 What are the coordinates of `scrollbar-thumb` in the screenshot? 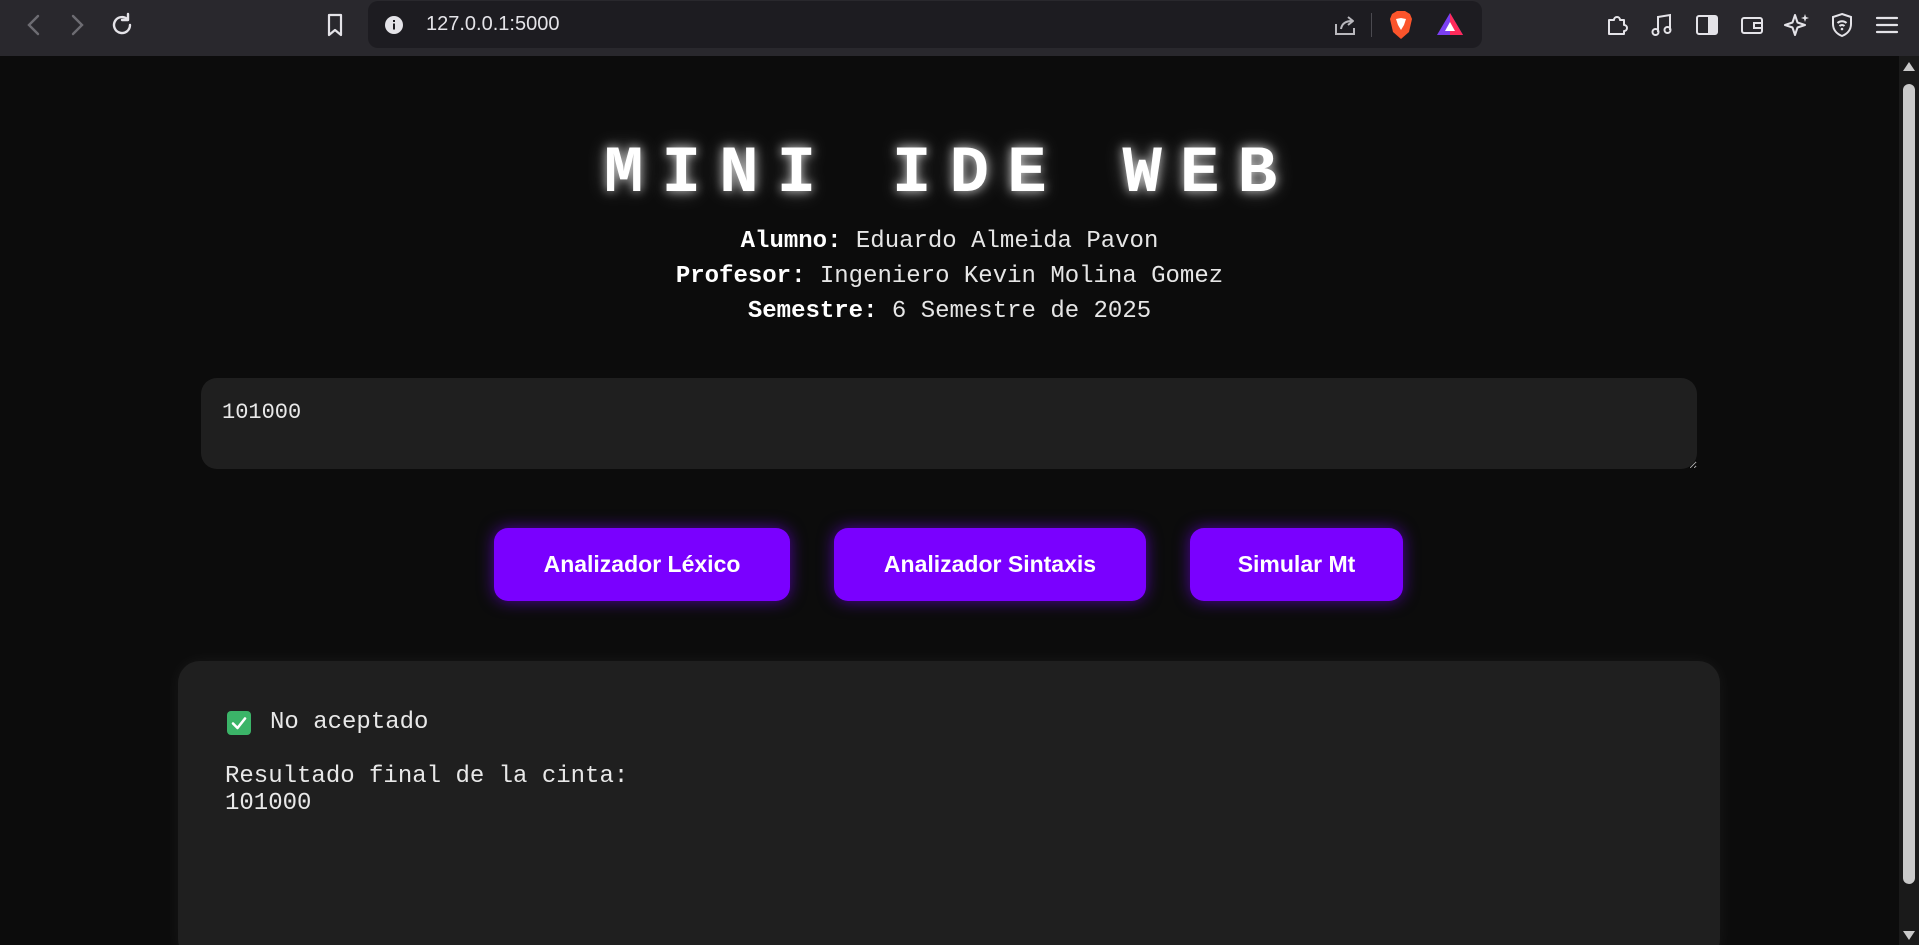 It's located at (1909, 484).